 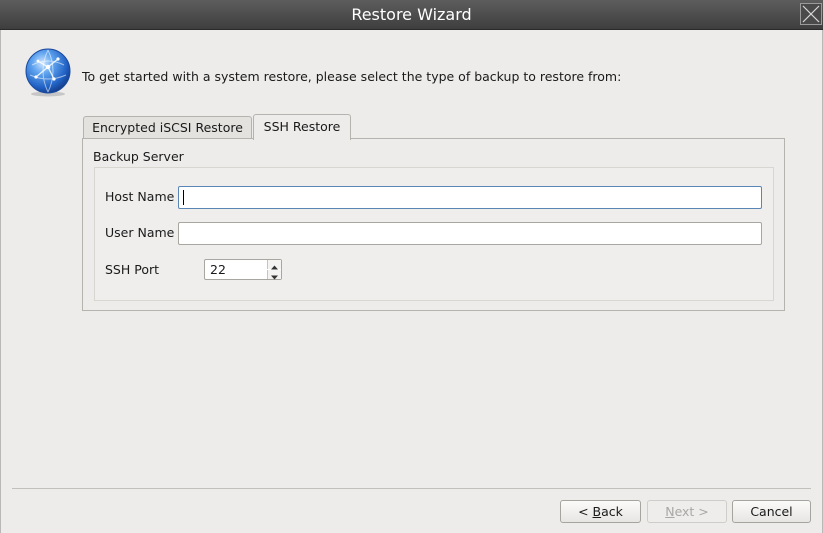 I want to click on next-button: Next >, so click(x=687, y=511).